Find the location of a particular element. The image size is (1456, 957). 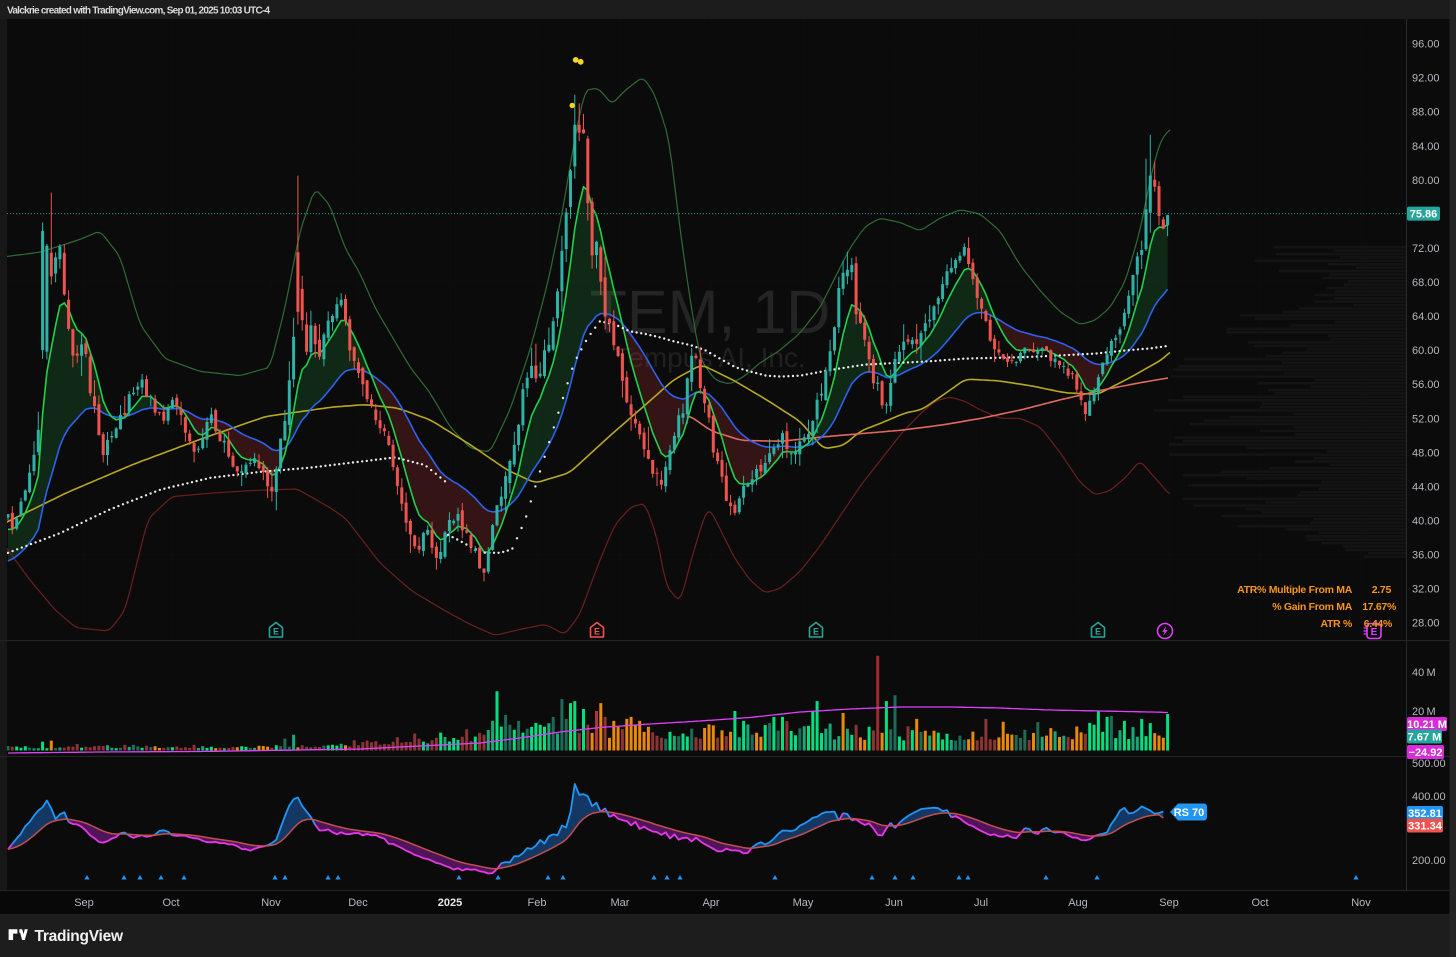

svg-text: 6.44% is located at coordinates (1378, 624).